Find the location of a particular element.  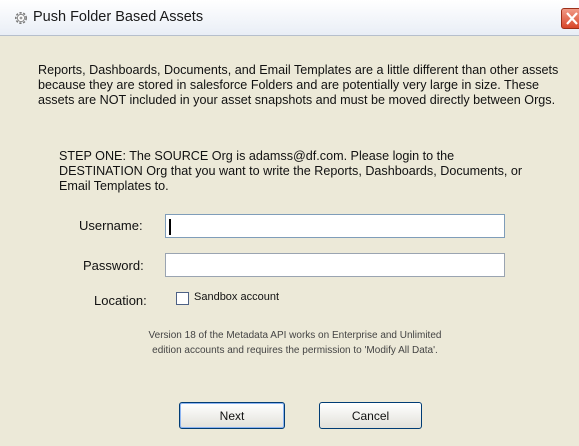

sandbox-checkbox is located at coordinates (182, 298).